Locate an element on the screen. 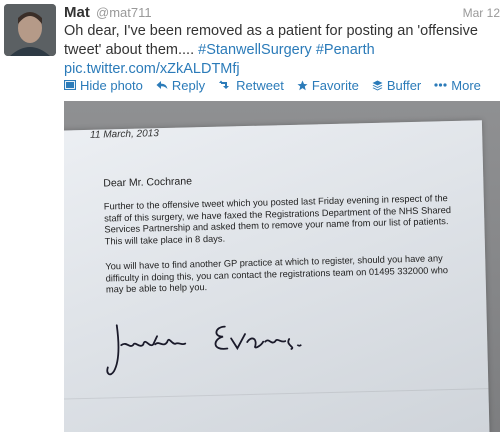 This screenshot has height=439, width=504. hashtag-penarth: #Penarth is located at coordinates (345, 50).